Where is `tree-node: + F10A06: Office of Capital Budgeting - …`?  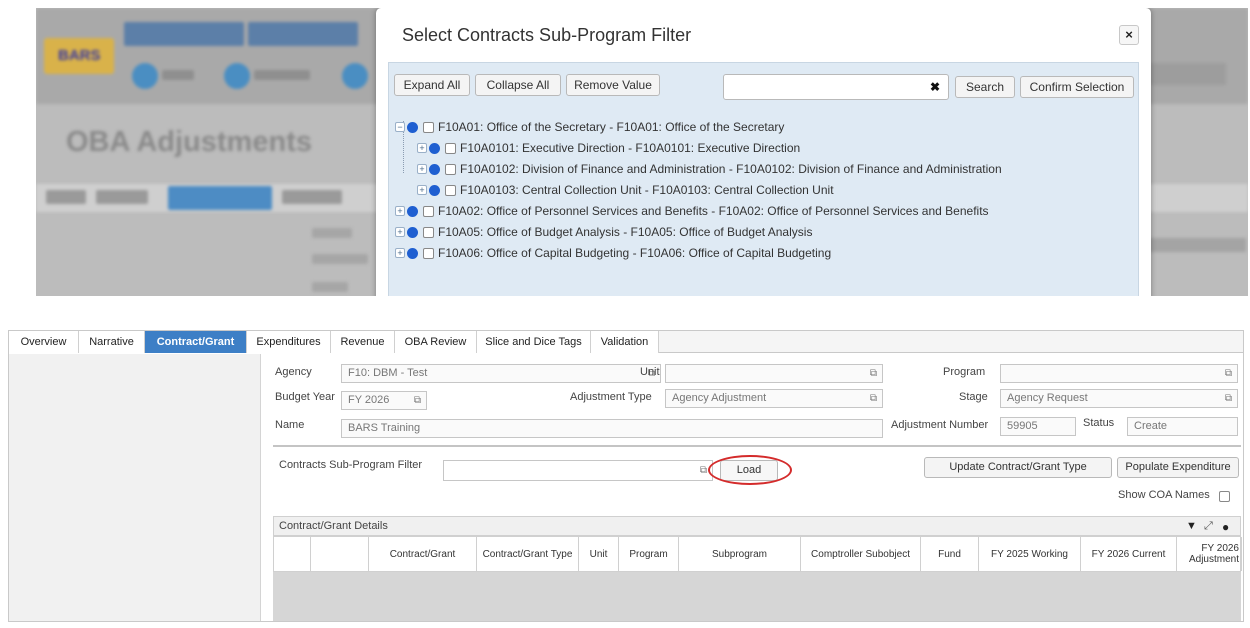 tree-node: + F10A06: Office of Capital Budgeting - … is located at coordinates (613, 253).